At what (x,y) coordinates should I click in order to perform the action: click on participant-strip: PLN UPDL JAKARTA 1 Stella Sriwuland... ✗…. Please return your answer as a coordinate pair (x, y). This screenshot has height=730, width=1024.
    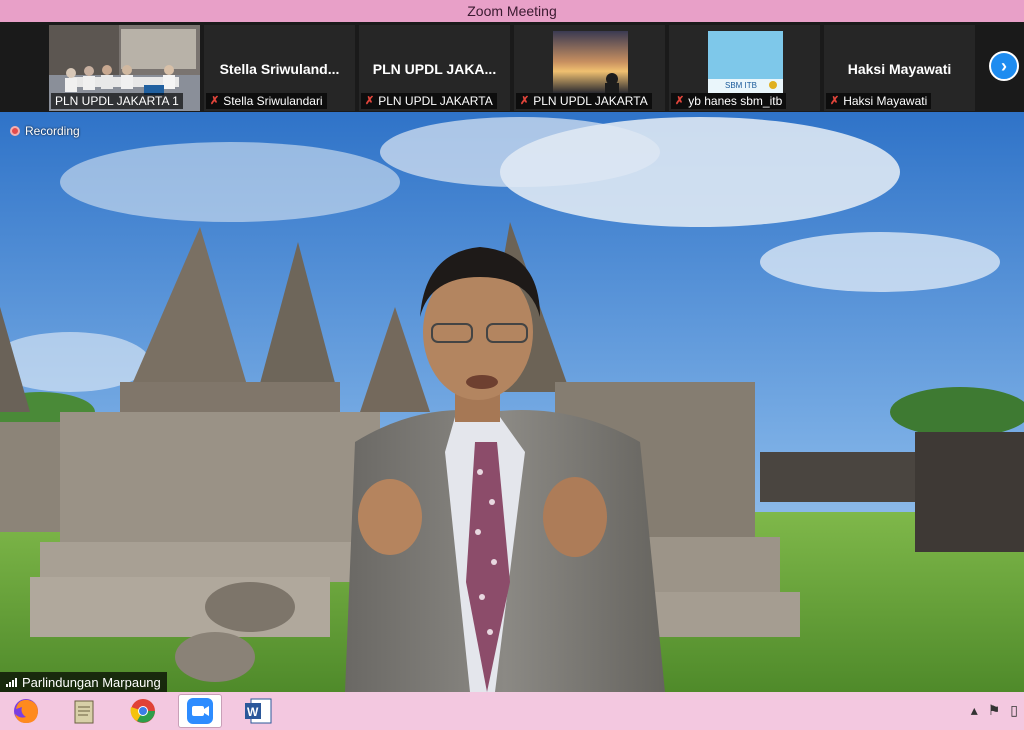
    Looking at the image, I should click on (512, 67).